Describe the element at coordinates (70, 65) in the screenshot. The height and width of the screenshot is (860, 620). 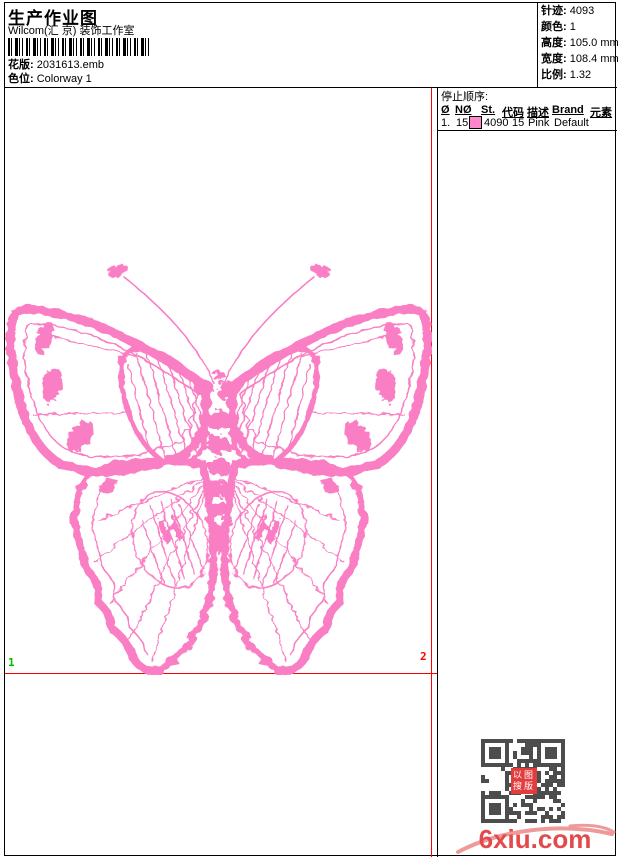
I see `design-file-value: 2031613.emb` at that location.